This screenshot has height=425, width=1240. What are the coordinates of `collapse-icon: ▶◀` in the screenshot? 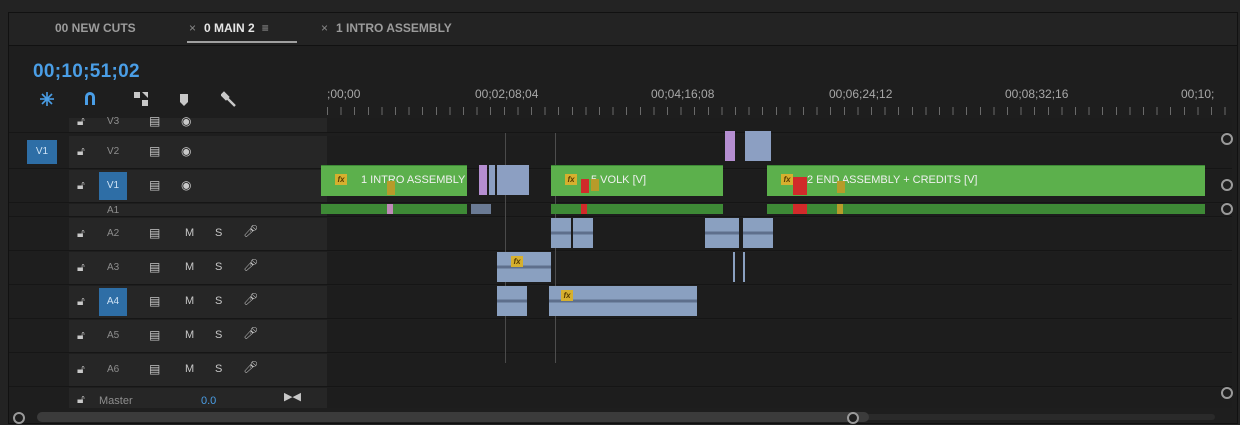 It's located at (292, 396).